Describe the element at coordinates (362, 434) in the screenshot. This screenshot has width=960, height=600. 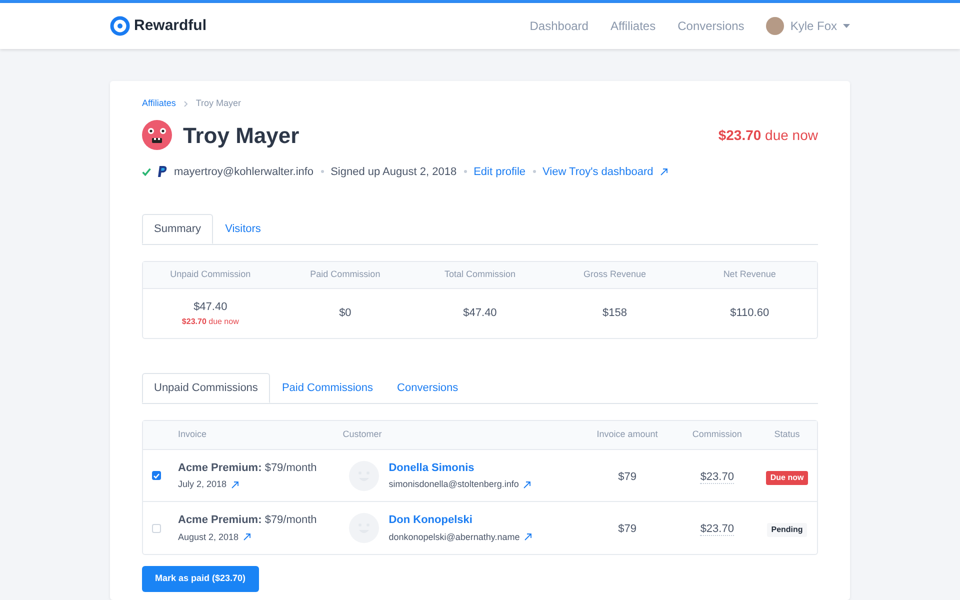
I see `column-header: Customer` at that location.